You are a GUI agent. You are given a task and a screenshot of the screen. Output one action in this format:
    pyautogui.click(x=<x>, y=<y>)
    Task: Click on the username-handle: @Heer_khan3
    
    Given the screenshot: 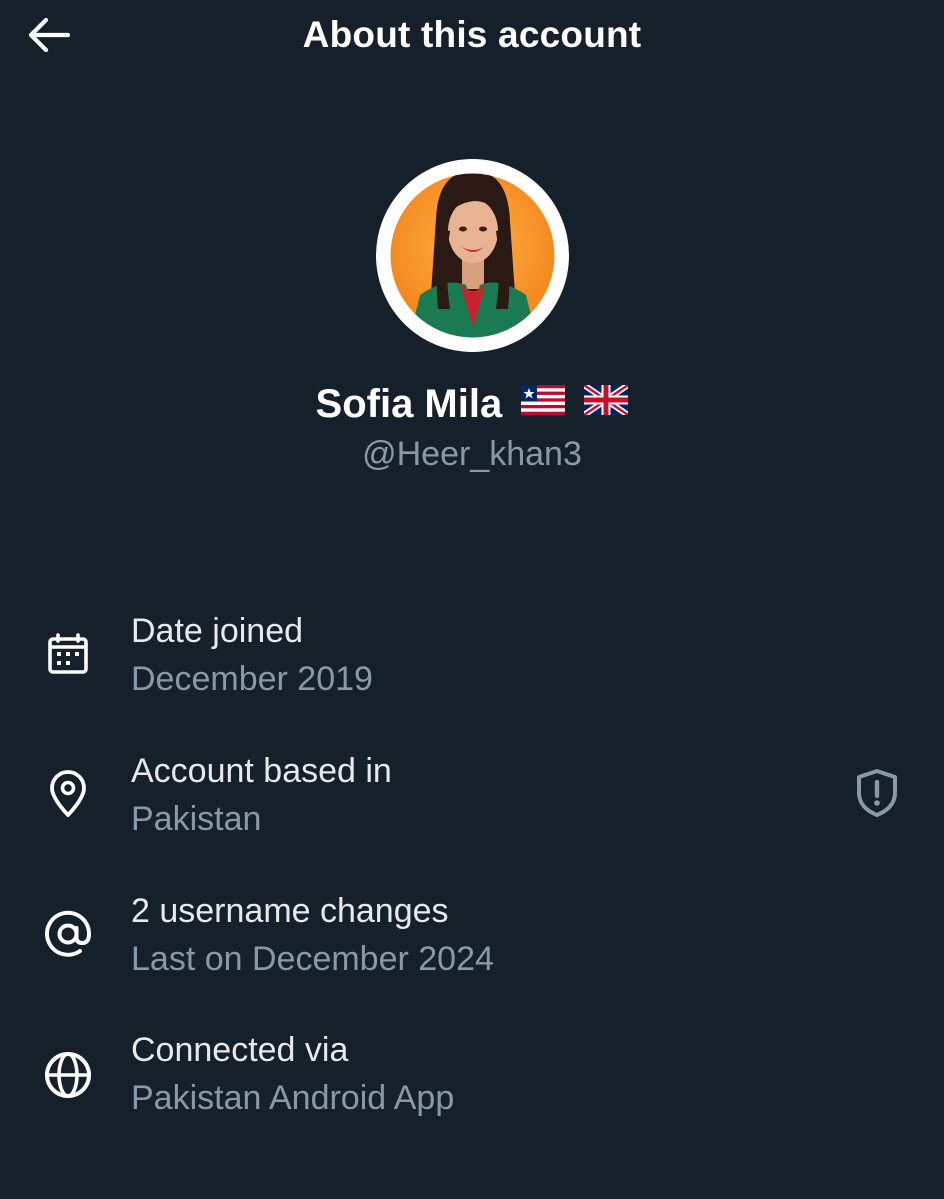 What is the action you would take?
    pyautogui.click(x=472, y=454)
    